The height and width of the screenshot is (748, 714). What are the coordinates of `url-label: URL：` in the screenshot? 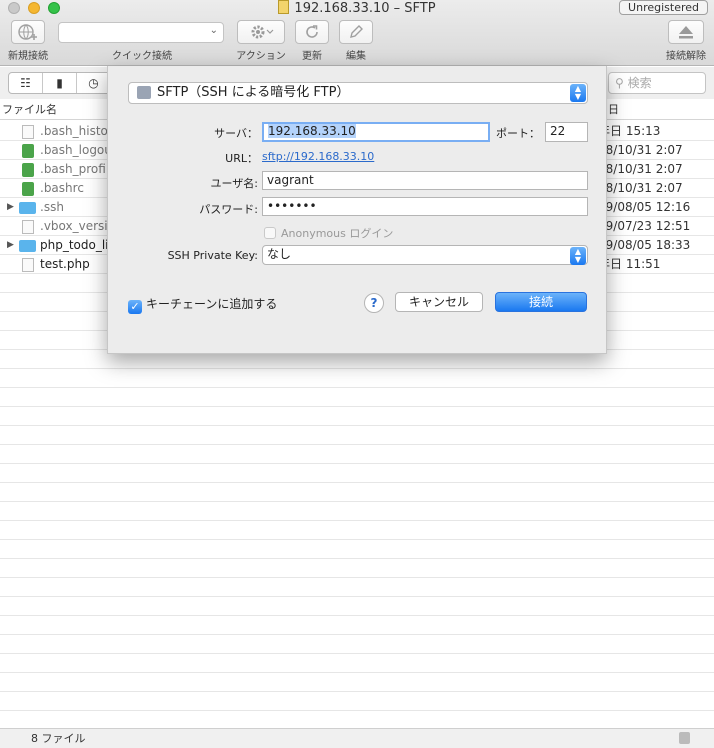 It's located at (241, 158).